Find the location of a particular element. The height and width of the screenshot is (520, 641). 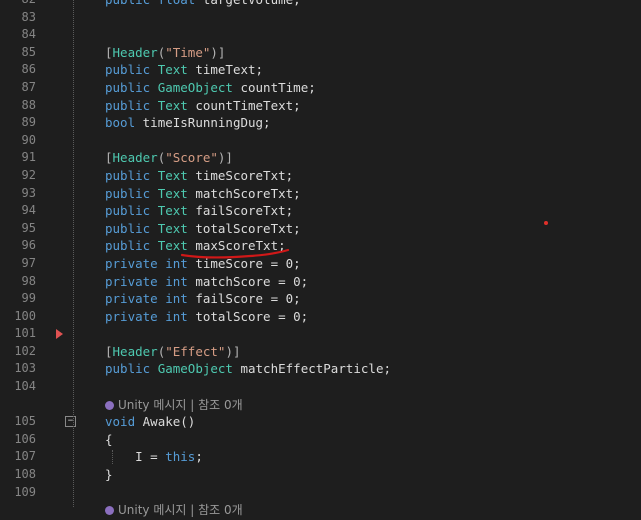

code-line: 104 is located at coordinates (320, 387).